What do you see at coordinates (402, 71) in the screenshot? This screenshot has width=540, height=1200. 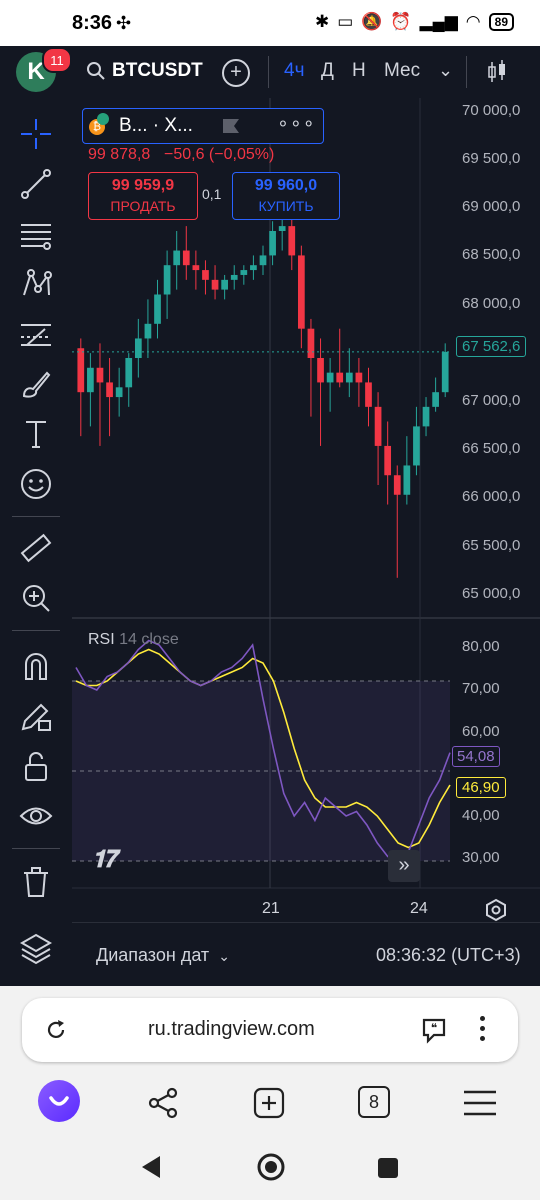 I see `timeframe-month: Мес` at bounding box center [402, 71].